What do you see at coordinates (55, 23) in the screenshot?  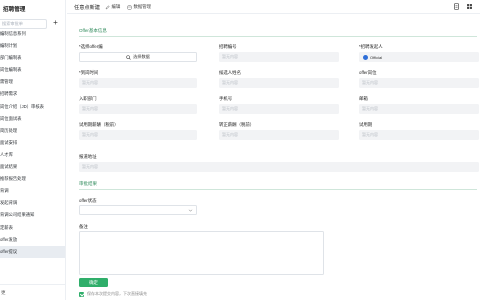 I see `add-button: +` at bounding box center [55, 23].